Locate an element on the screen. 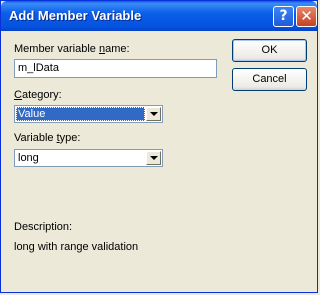  question-mark-icon: ? is located at coordinates (283, 16).